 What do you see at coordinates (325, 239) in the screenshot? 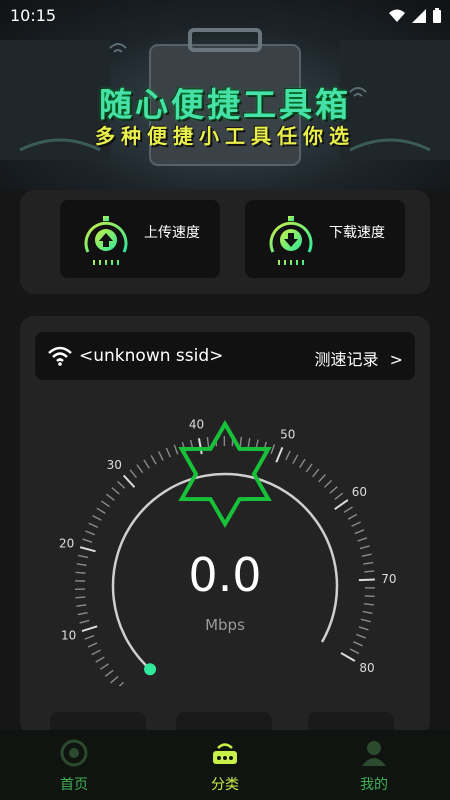
I see `download-speed-box: 下载速度` at bounding box center [325, 239].